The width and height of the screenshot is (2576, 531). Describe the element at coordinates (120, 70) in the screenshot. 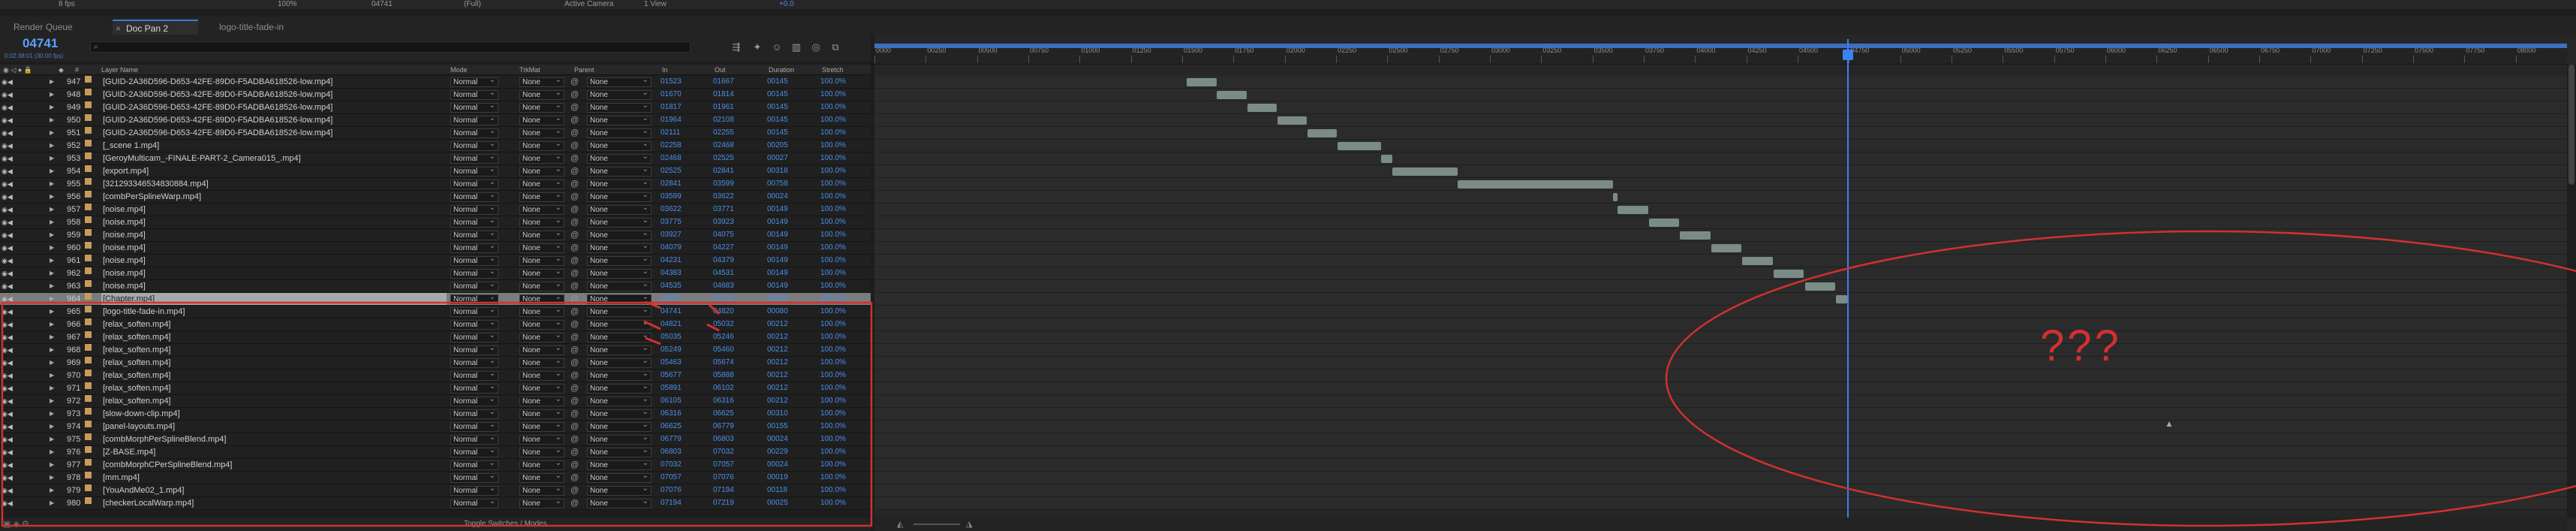

I see `layer-name-header: Layer Name` at that location.